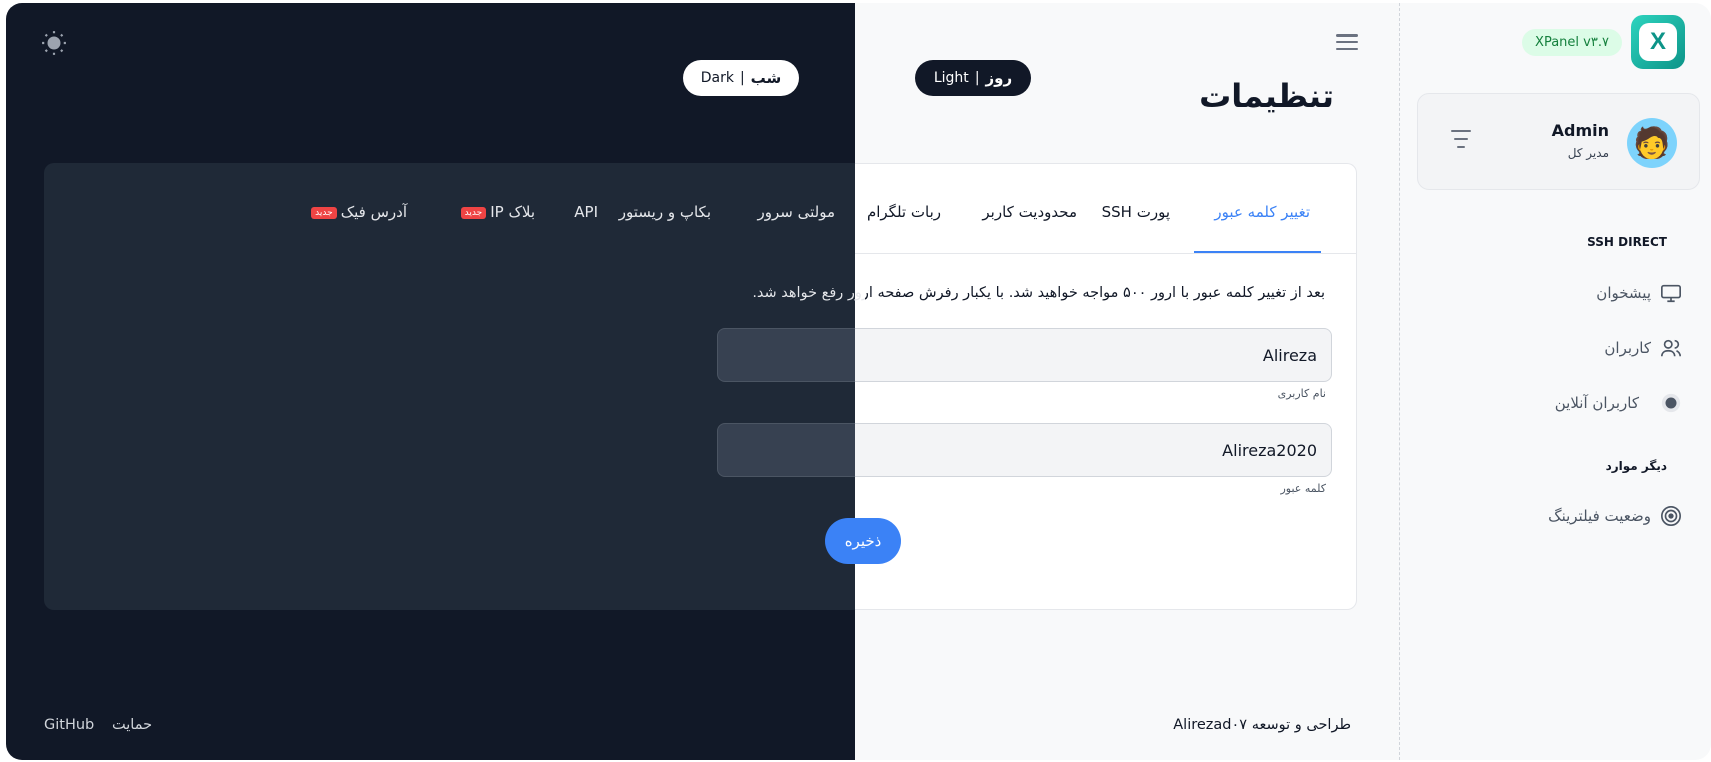 The width and height of the screenshot is (1711, 762). I want to click on tab-backup-restore: بکاپ و ریستور, so click(665, 212).